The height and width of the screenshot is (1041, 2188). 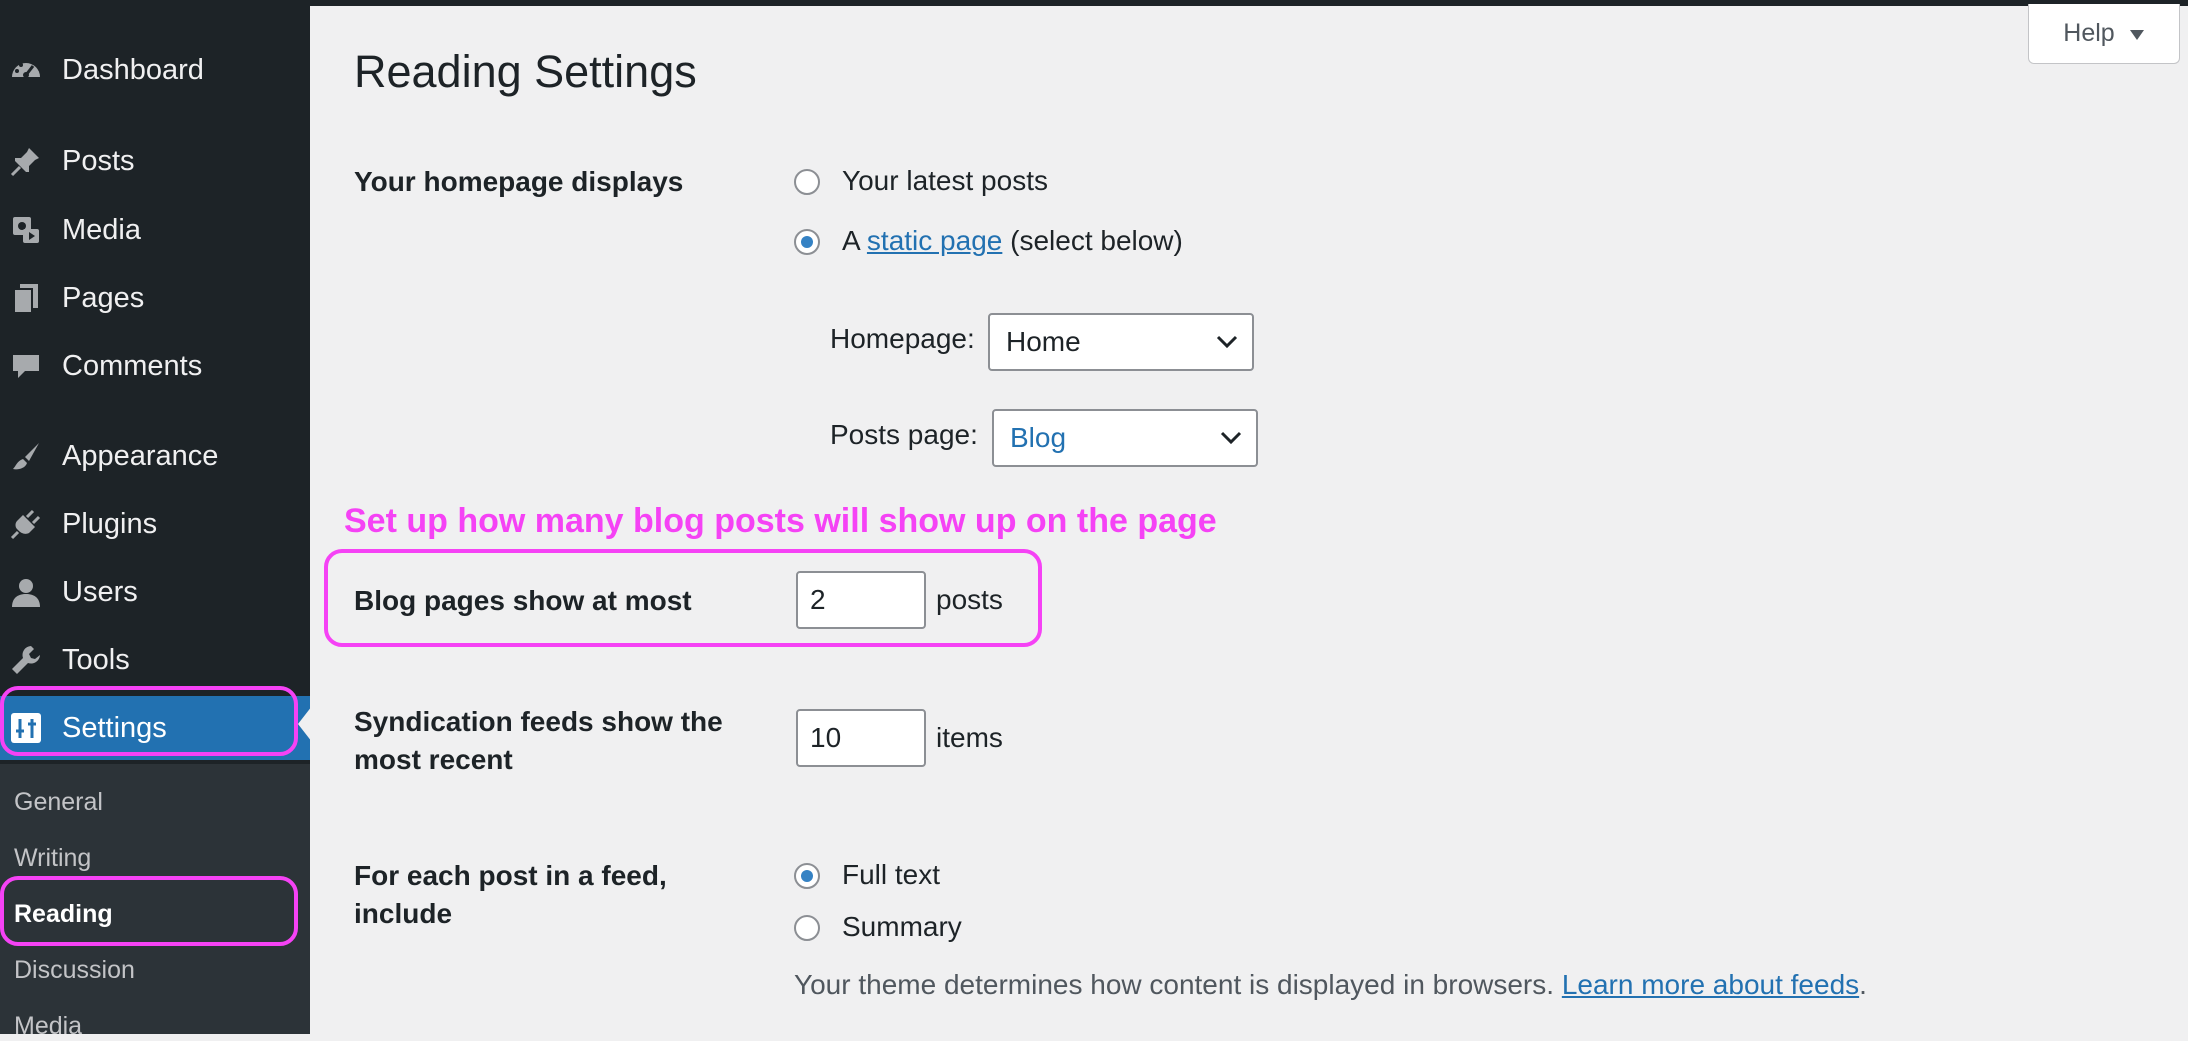 What do you see at coordinates (433, 759) in the screenshot?
I see `syndication-label-line2: most recent` at bounding box center [433, 759].